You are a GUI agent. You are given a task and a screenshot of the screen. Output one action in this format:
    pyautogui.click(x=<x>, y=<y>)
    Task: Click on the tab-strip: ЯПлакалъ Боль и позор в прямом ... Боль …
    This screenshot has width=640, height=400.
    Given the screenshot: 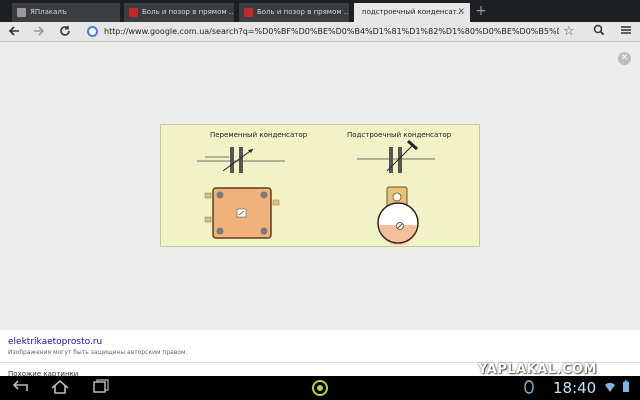 What is the action you would take?
    pyautogui.click(x=320, y=11)
    